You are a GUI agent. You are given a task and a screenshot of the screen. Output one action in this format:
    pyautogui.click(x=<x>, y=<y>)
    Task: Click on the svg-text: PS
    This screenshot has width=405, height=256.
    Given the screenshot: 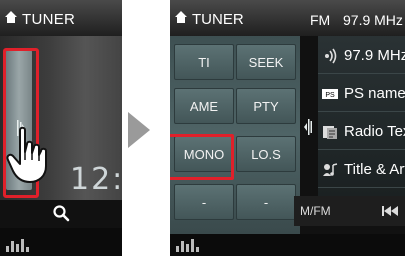 What is the action you would take?
    pyautogui.click(x=330, y=95)
    